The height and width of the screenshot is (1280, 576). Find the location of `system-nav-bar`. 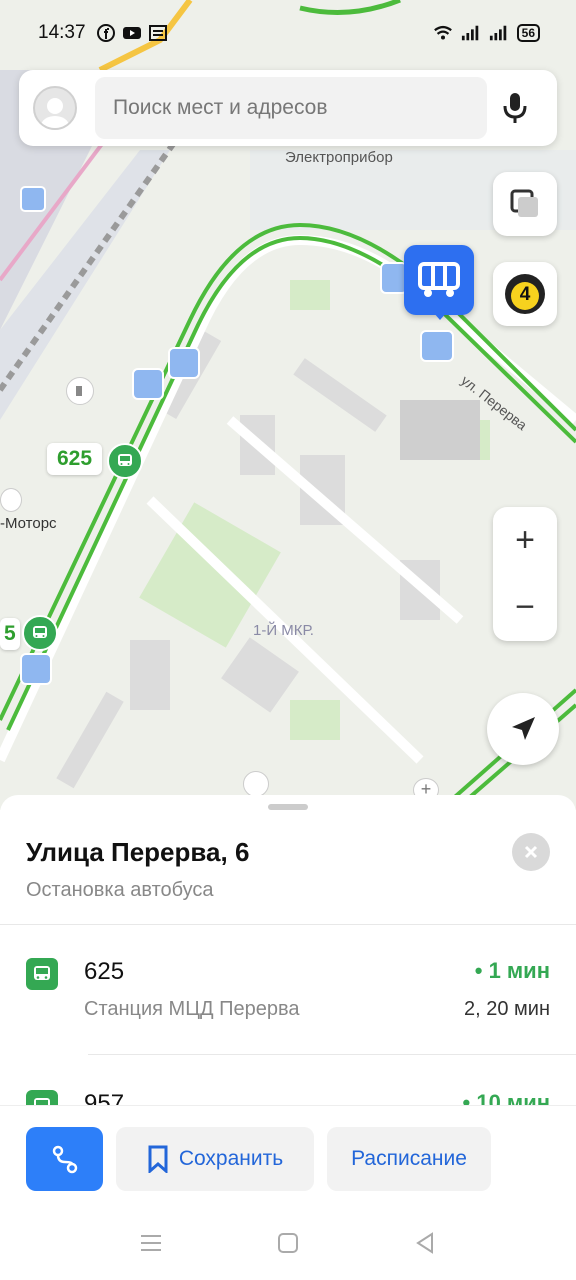

system-nav-bar is located at coordinates (288, 1245).